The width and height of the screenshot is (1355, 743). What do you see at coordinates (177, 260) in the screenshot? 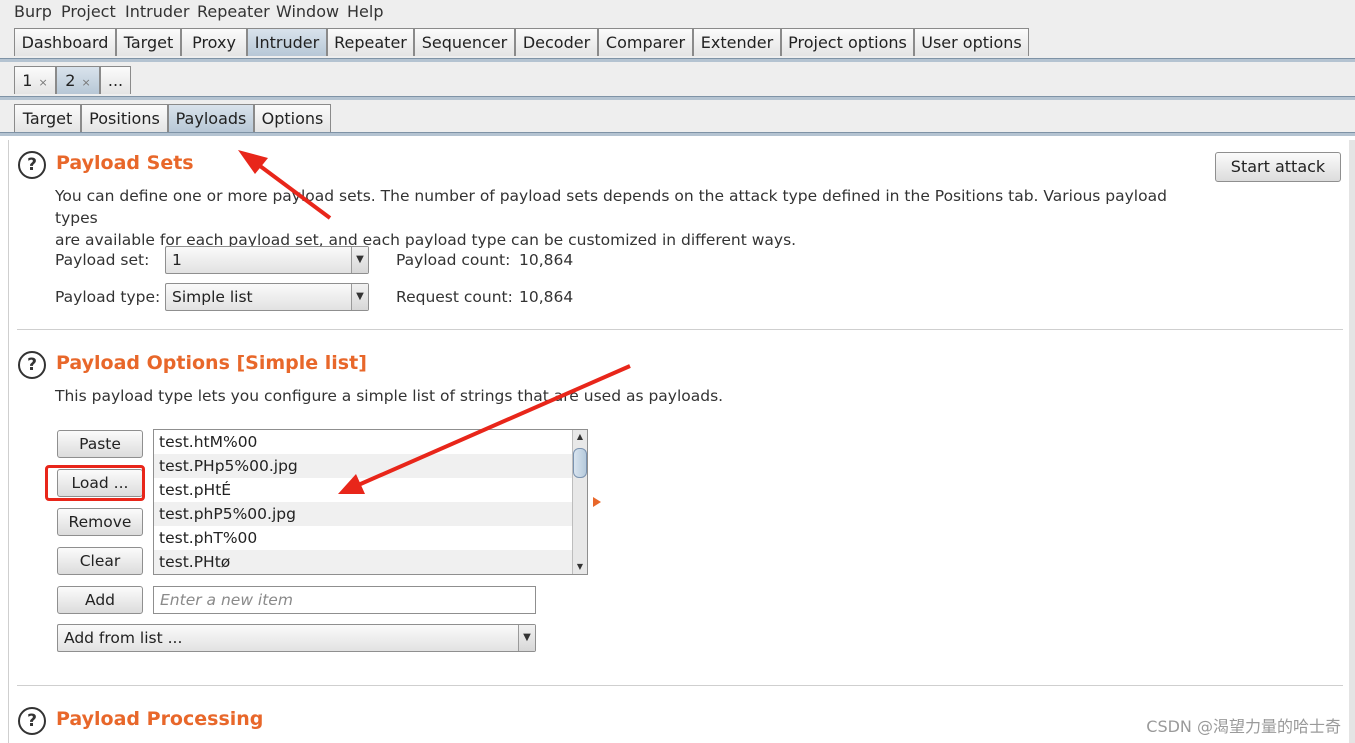
I see `payload-set-value: 1` at bounding box center [177, 260].